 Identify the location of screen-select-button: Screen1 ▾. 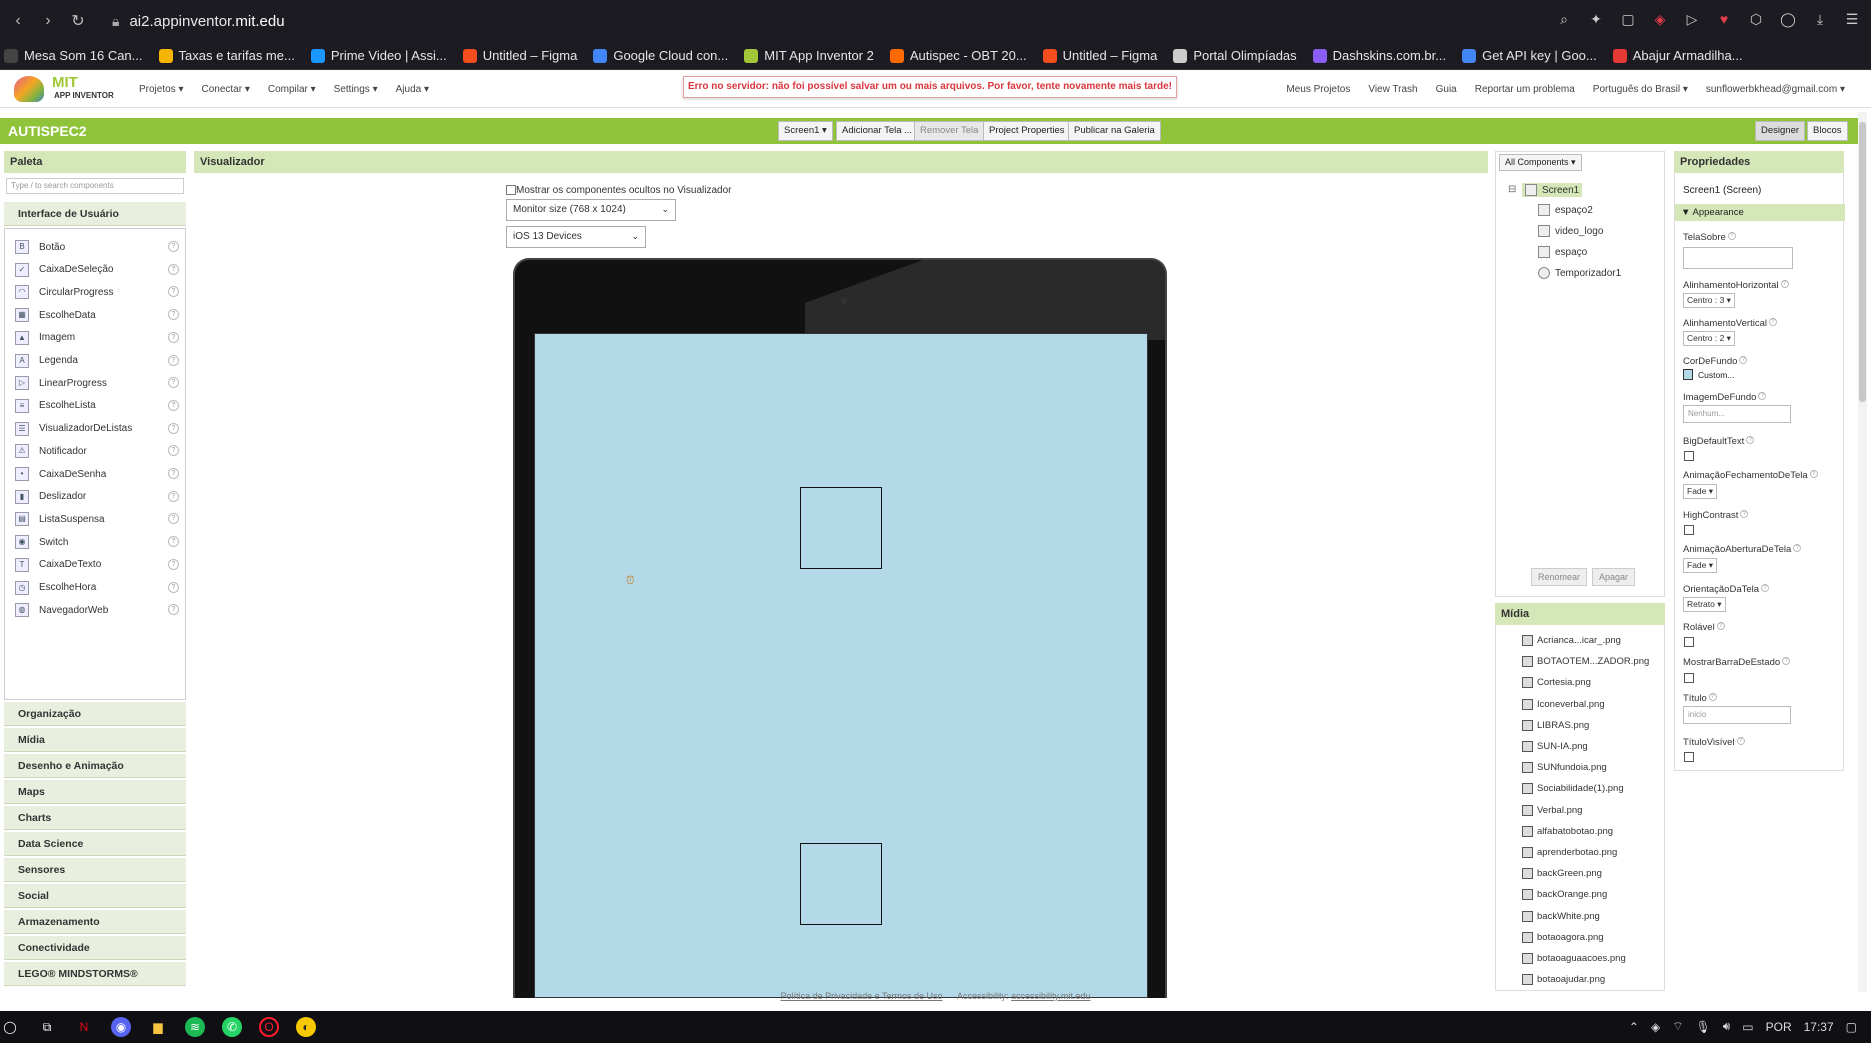
(805, 131).